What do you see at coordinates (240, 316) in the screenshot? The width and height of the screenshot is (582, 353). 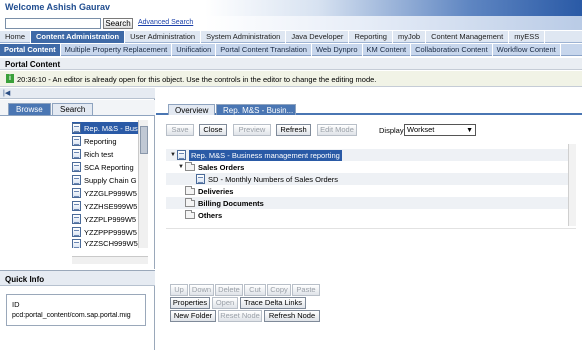 I see `reset-node-button: Reset Node` at bounding box center [240, 316].